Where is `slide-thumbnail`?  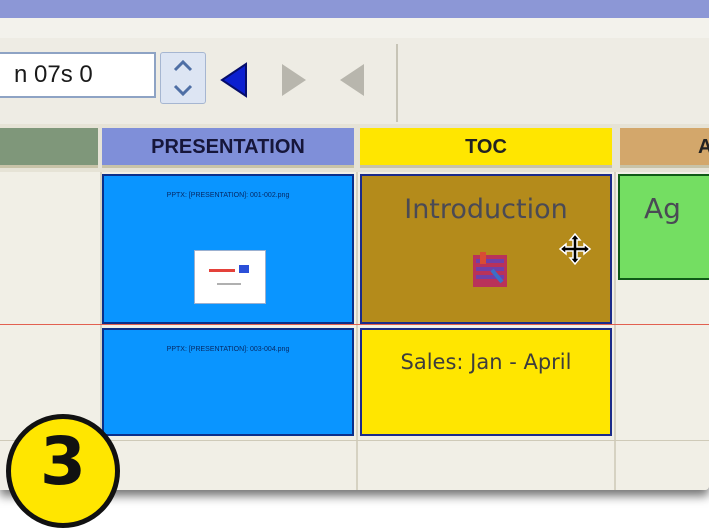
slide-thumbnail is located at coordinates (230, 277).